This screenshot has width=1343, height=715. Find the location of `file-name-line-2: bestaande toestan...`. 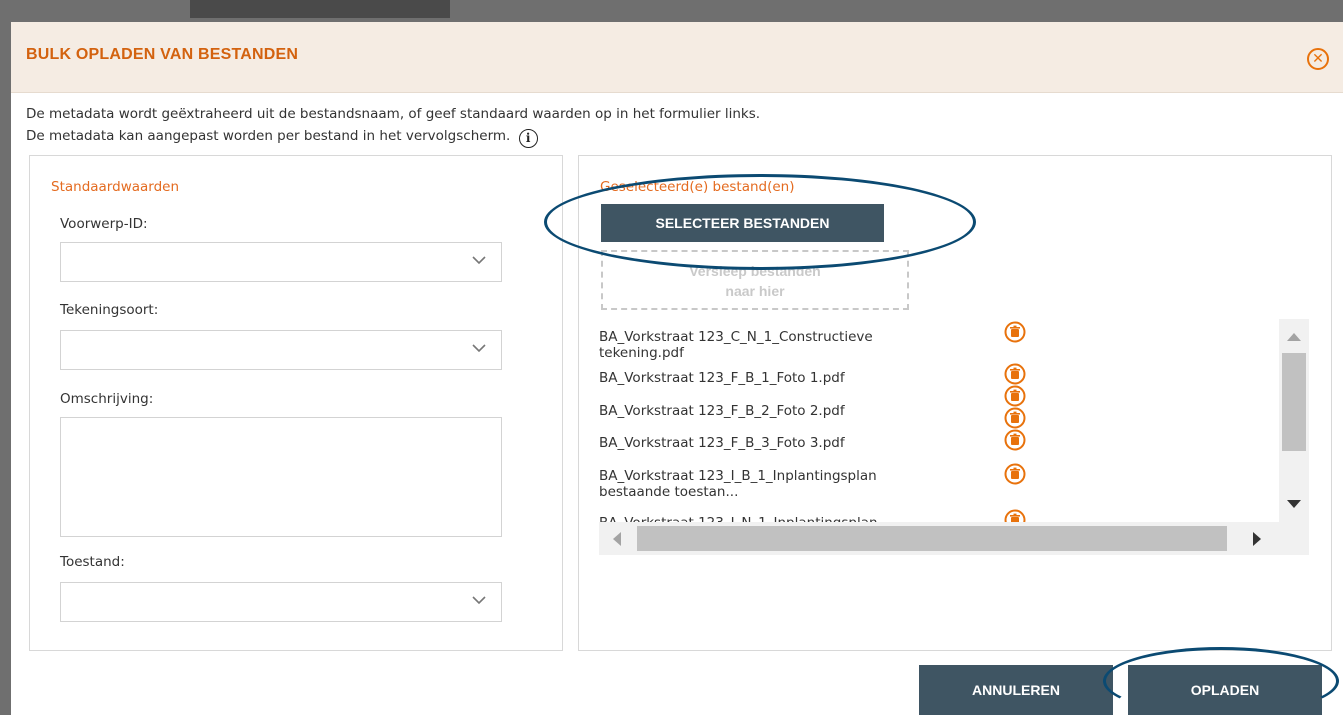

file-name-line-2: bestaande toestan... is located at coordinates (669, 492).